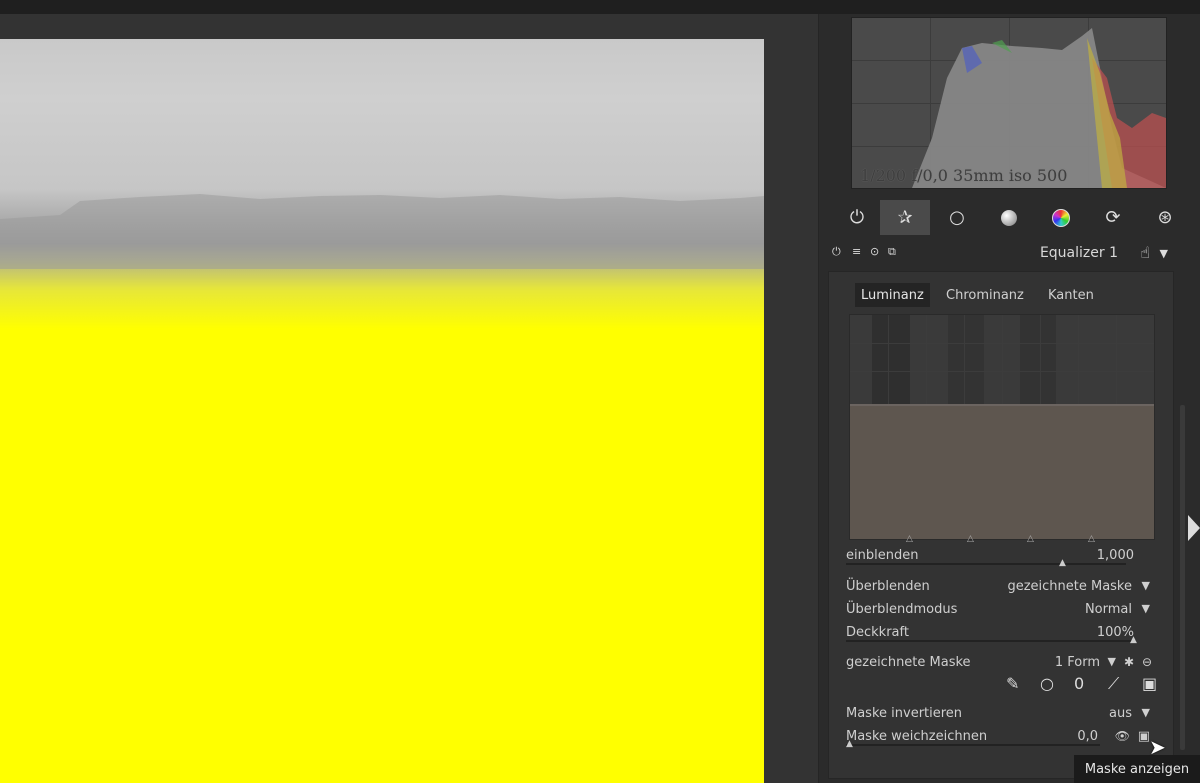  I want to click on equalizer-curve-fill, so click(1002, 471).